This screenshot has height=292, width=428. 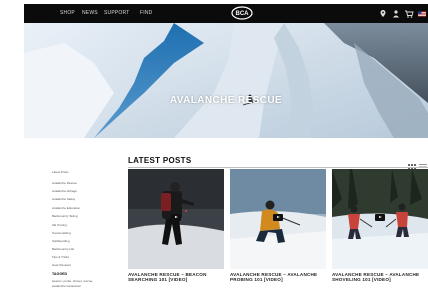 I want to click on sidebar-item: Backcountry Skiing, so click(x=65, y=216).